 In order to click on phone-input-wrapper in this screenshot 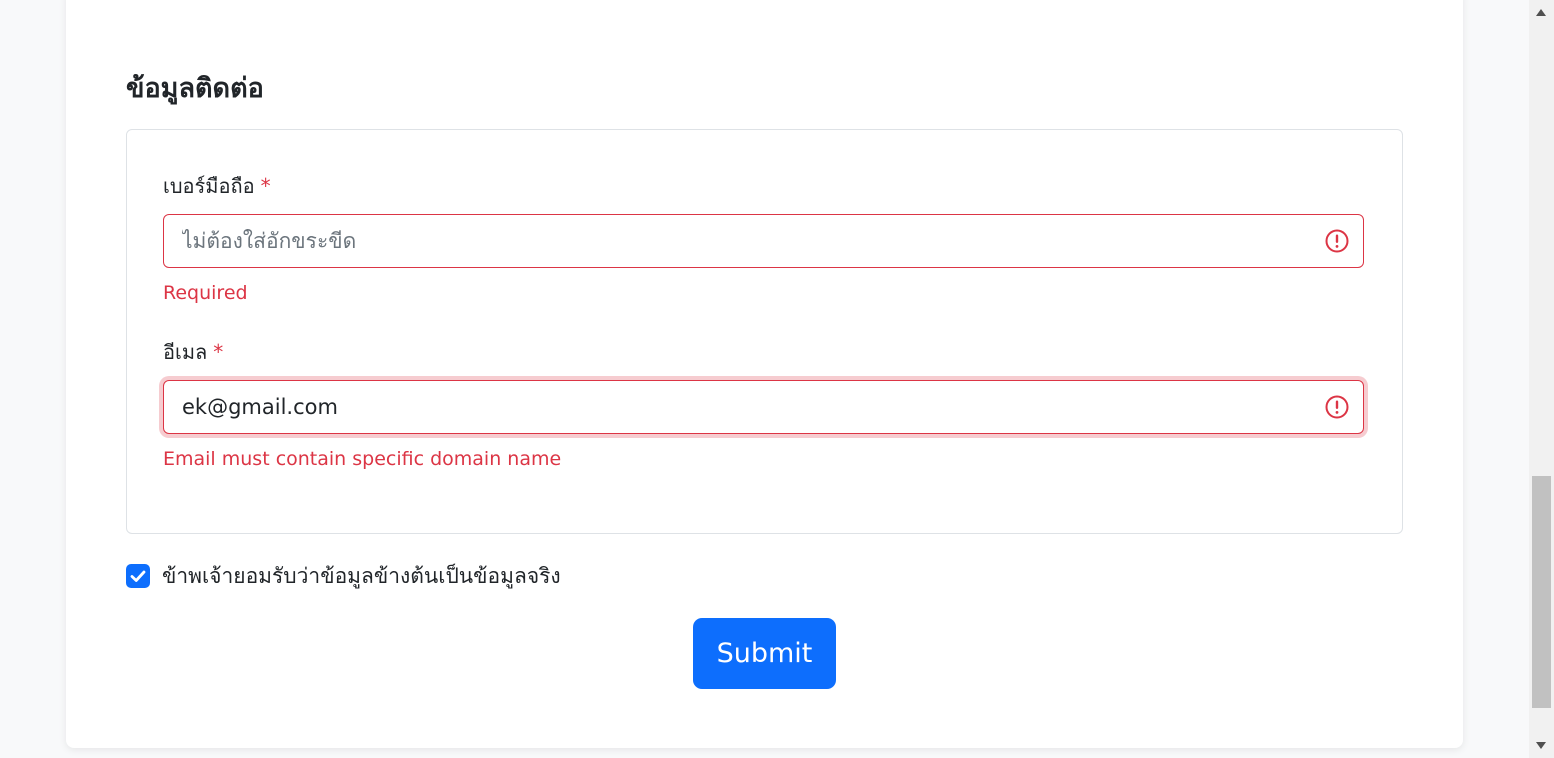, I will do `click(763, 241)`.